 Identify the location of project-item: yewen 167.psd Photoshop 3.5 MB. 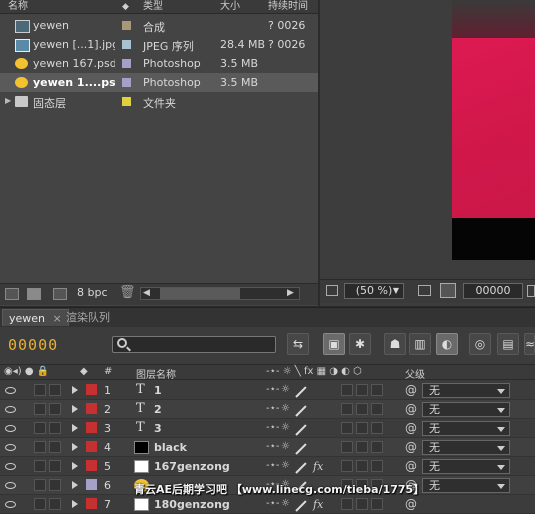
(159, 63).